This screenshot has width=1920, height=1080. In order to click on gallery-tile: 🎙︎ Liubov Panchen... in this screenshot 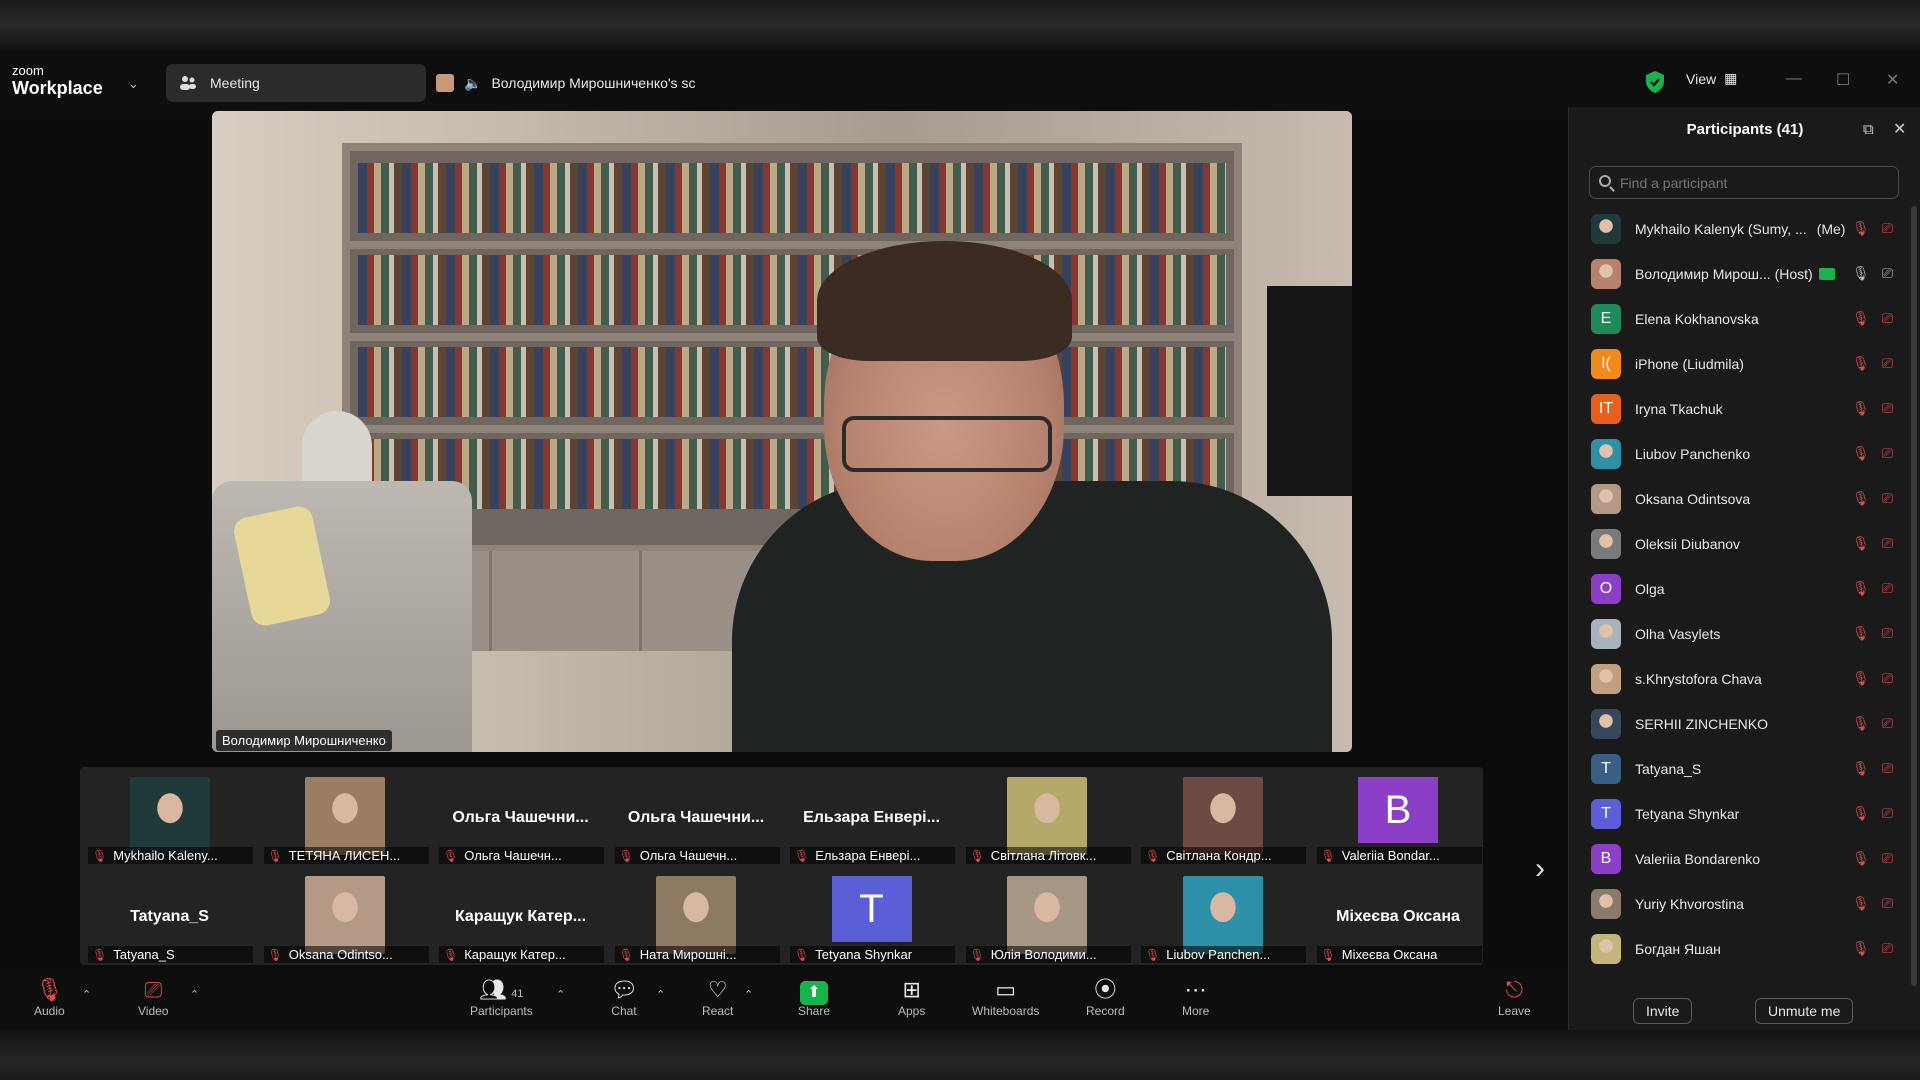, I will do `click(1222, 917)`.